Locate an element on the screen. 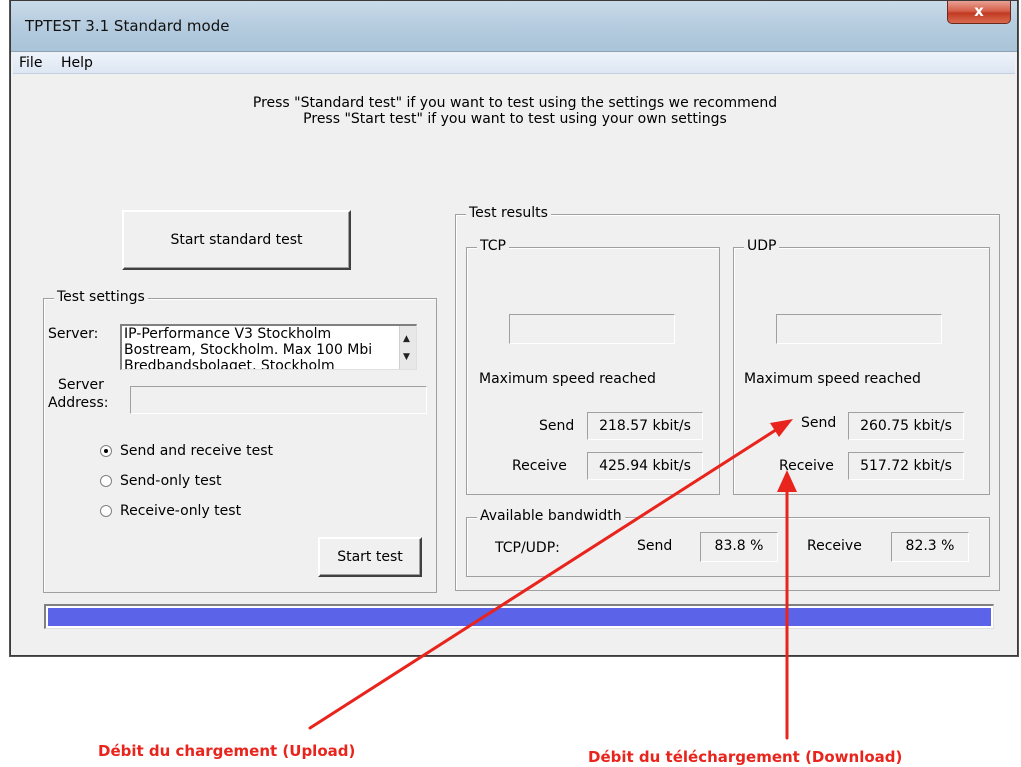 This screenshot has height=767, width=1021. download-annotation: Débit du téléchargement (Download) is located at coordinates (745, 757).